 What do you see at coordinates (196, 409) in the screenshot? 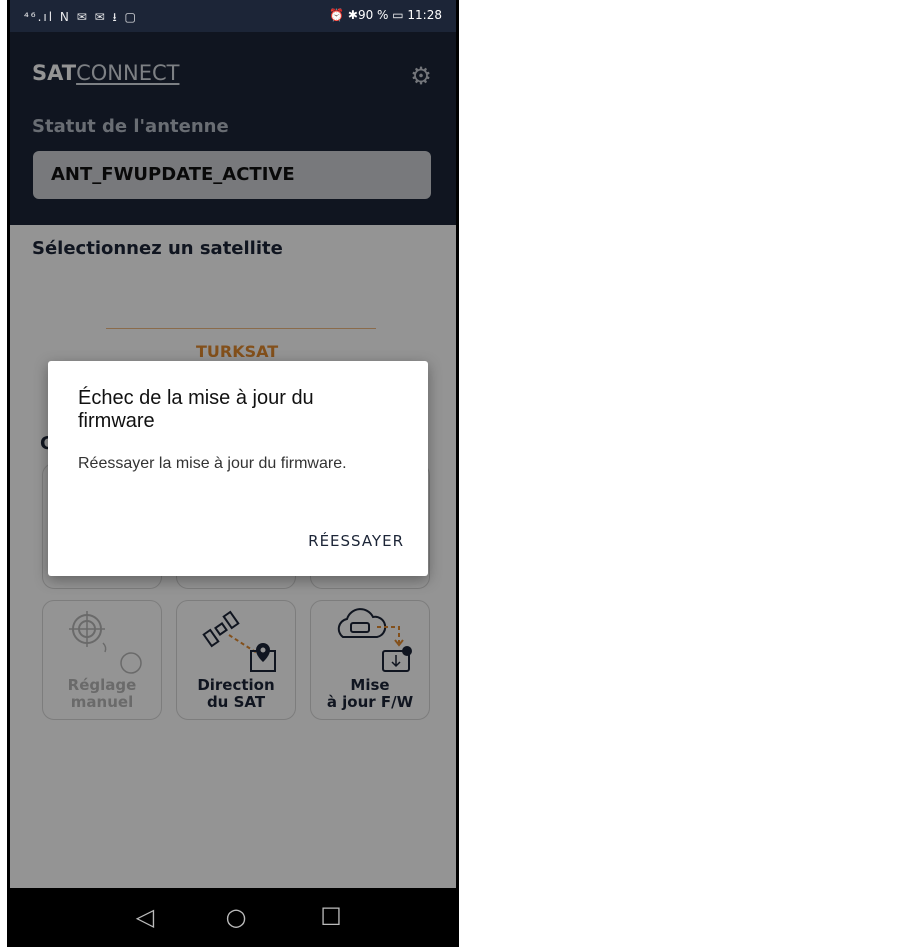
I see `dialog-title: Échec de la mise à jour du firmware` at bounding box center [196, 409].